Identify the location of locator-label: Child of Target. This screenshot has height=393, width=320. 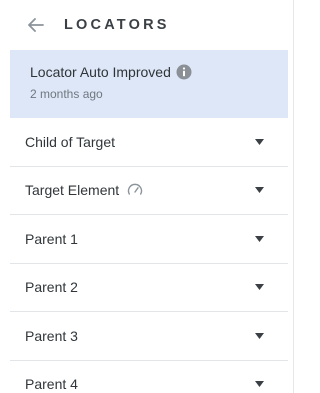
(70, 141).